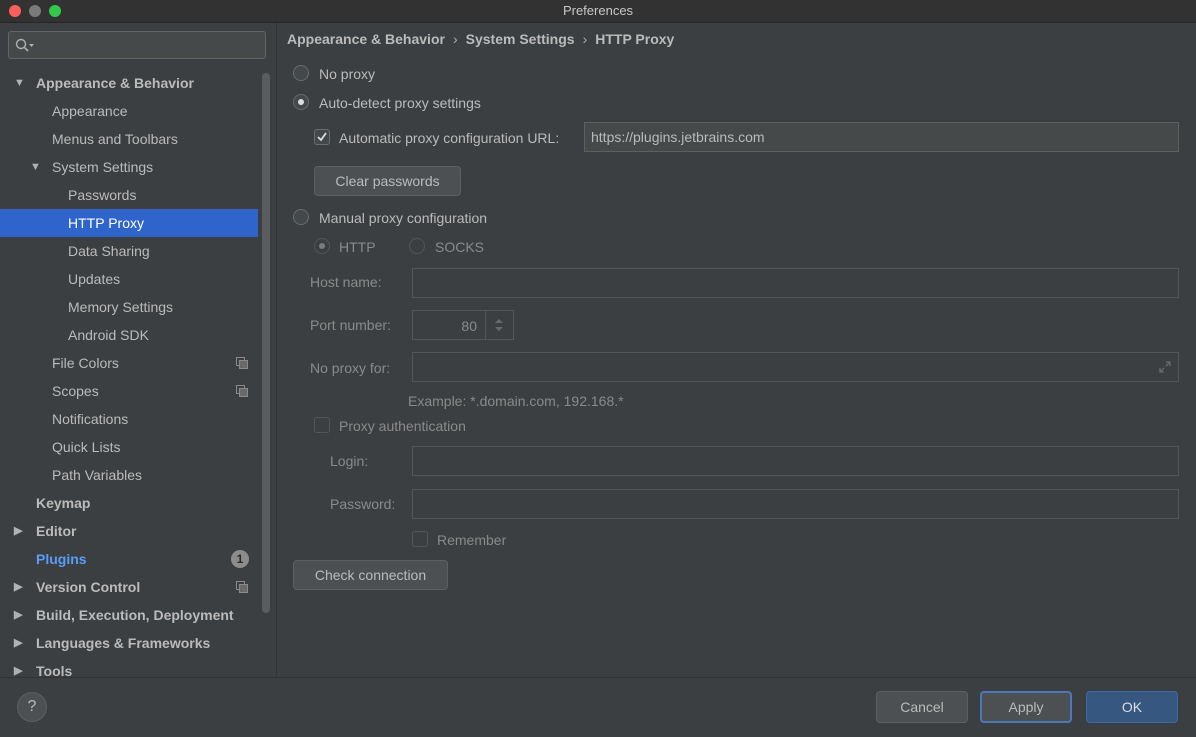 The height and width of the screenshot is (737, 1196). Describe the element at coordinates (35, 11) in the screenshot. I see `minimize-window-button` at that location.